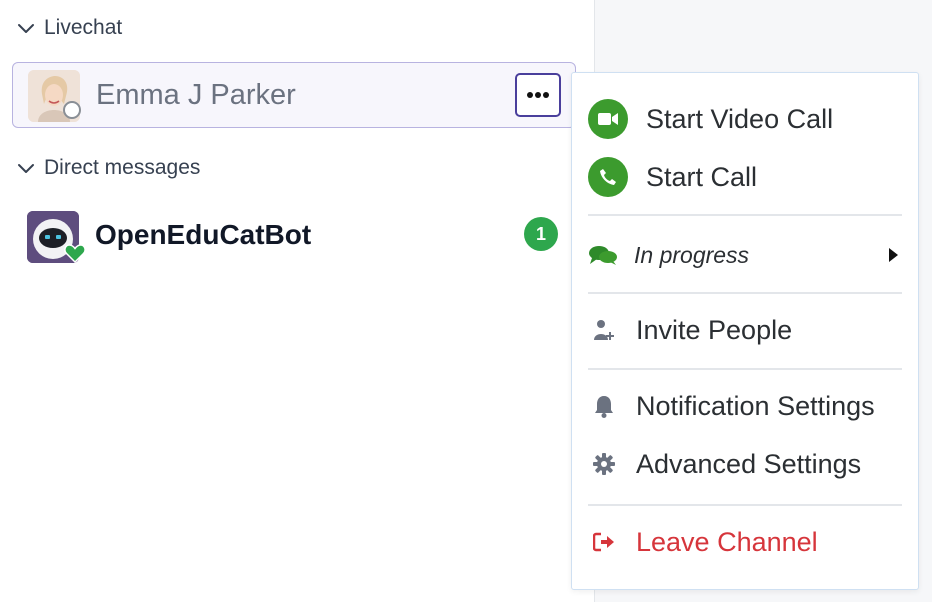 This screenshot has width=932, height=602. Describe the element at coordinates (608, 119) in the screenshot. I see `video-camera-icon` at that location.